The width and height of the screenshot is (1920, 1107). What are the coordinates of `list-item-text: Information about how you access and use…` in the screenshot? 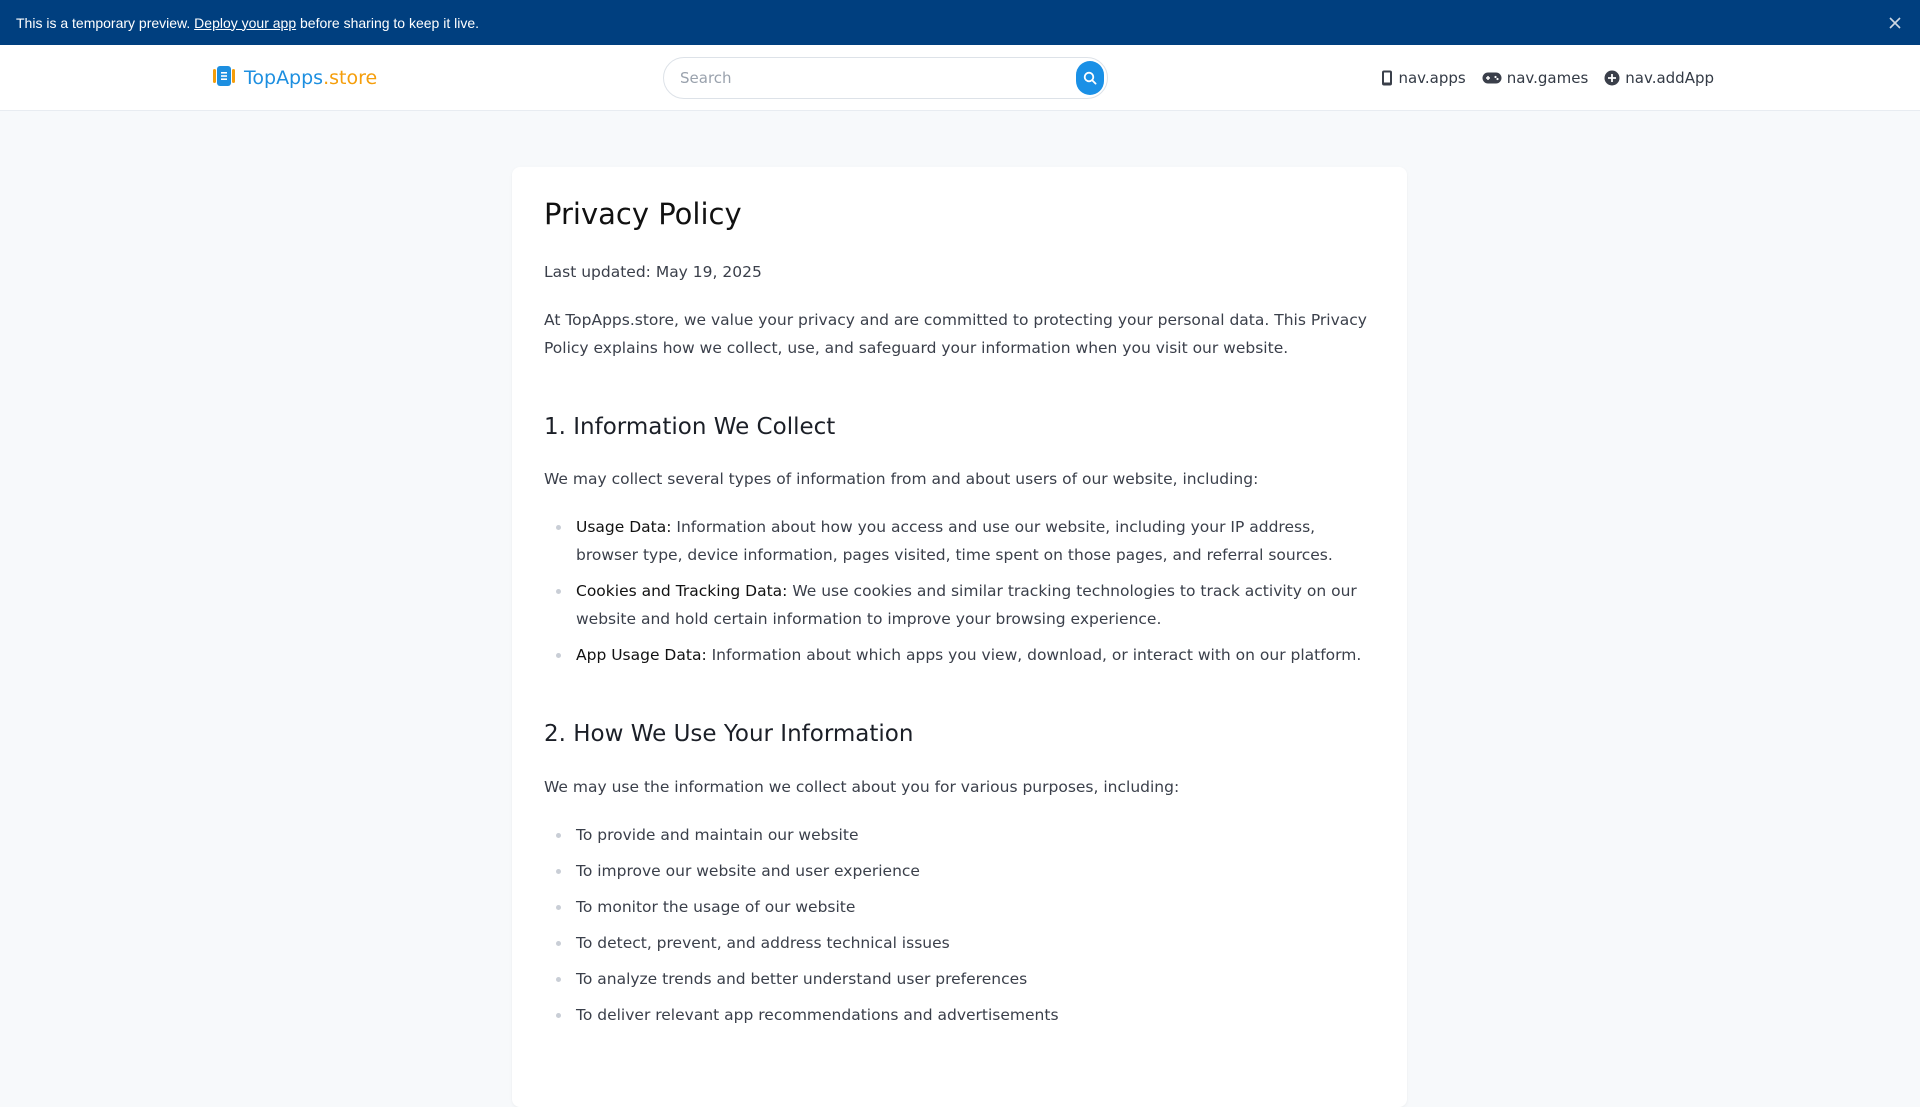 It's located at (954, 541).